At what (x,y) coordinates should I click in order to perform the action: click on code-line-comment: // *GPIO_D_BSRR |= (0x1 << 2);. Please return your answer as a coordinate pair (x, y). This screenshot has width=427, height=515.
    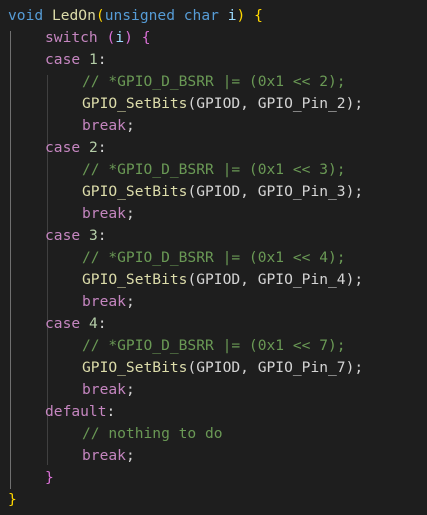
    Looking at the image, I should click on (214, 82).